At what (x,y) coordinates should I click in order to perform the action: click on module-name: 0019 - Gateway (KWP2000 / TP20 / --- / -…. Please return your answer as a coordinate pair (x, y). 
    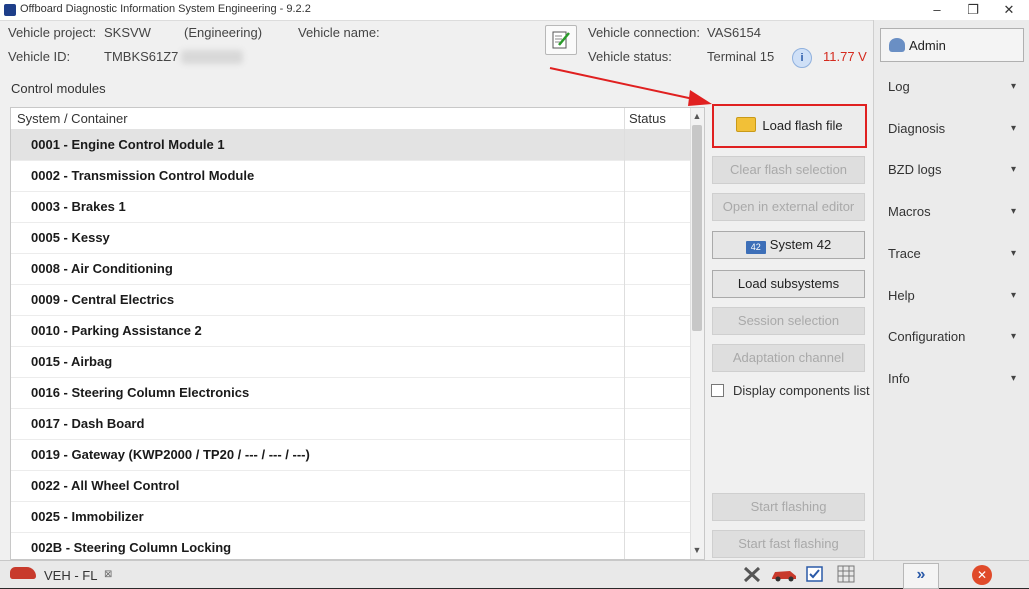
    Looking at the image, I should click on (170, 454).